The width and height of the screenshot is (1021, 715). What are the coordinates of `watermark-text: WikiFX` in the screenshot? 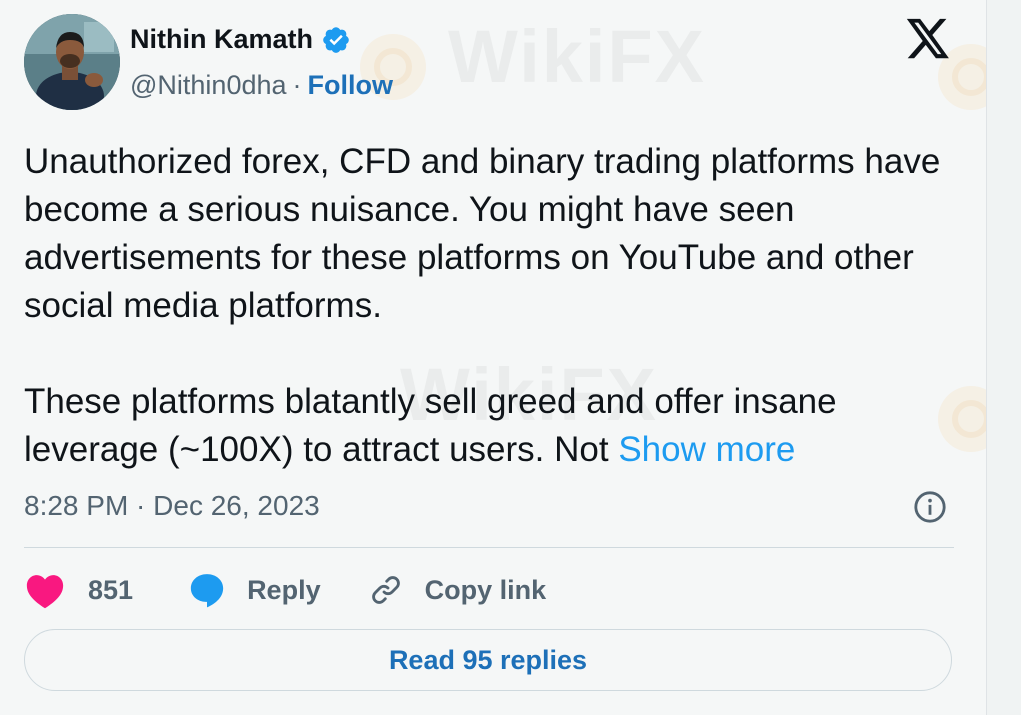 It's located at (577, 56).